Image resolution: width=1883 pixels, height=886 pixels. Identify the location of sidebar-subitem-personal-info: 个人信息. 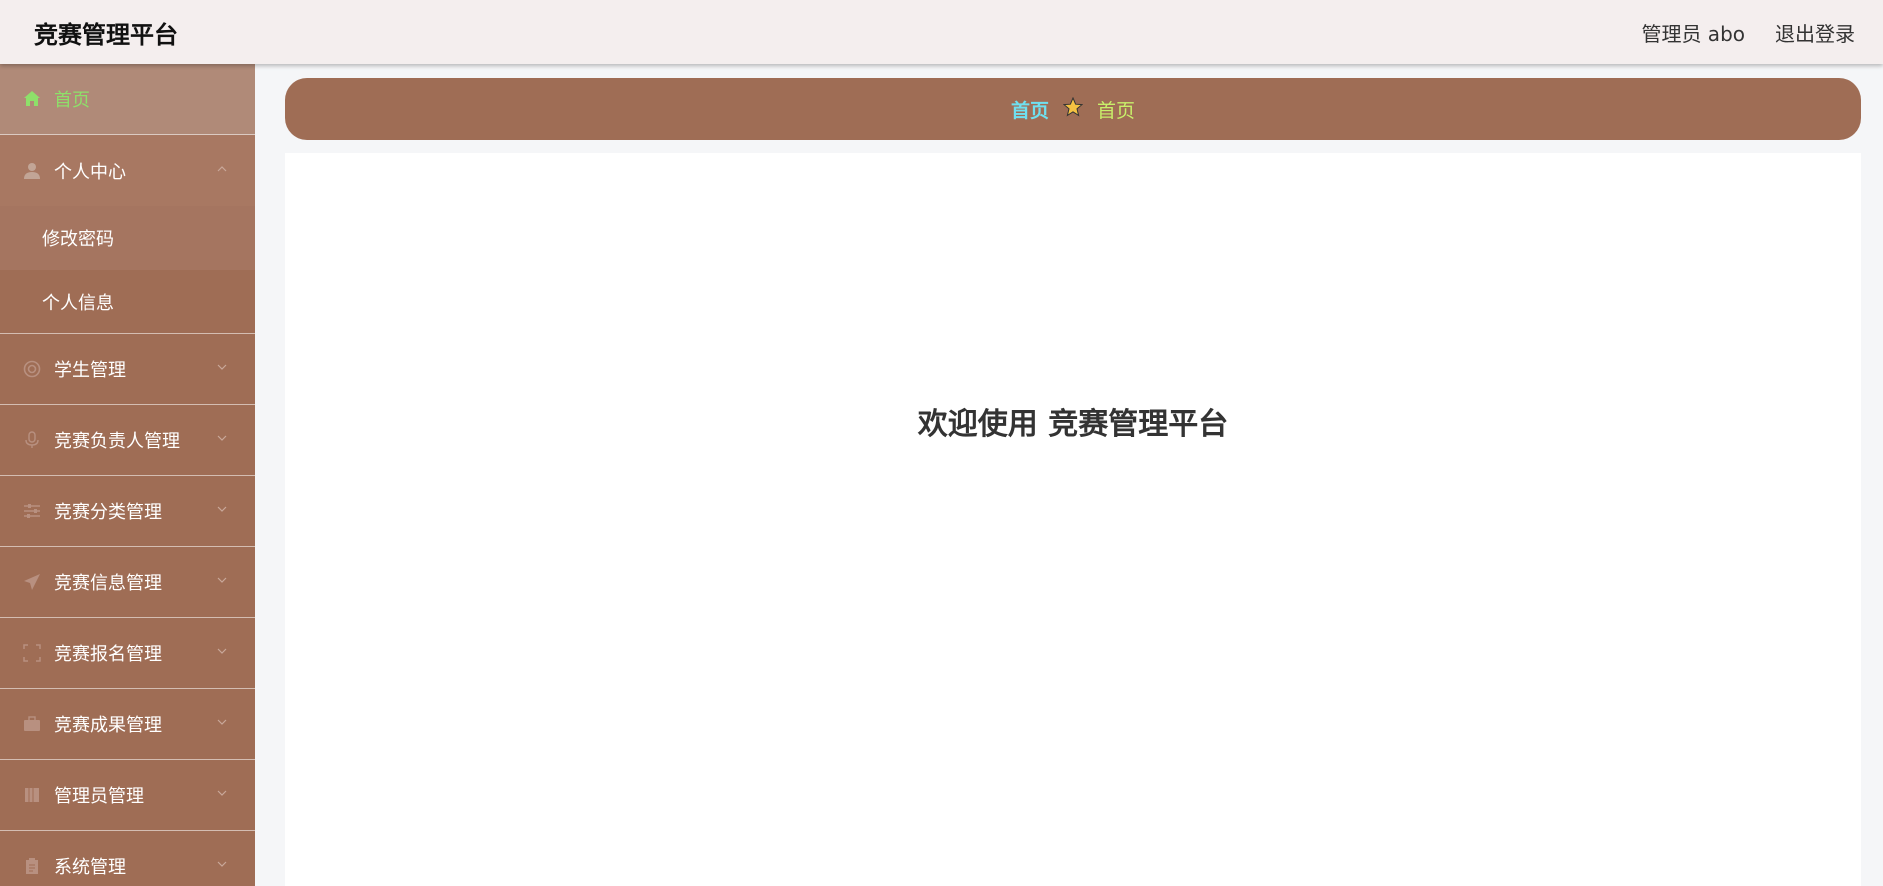
(127, 302).